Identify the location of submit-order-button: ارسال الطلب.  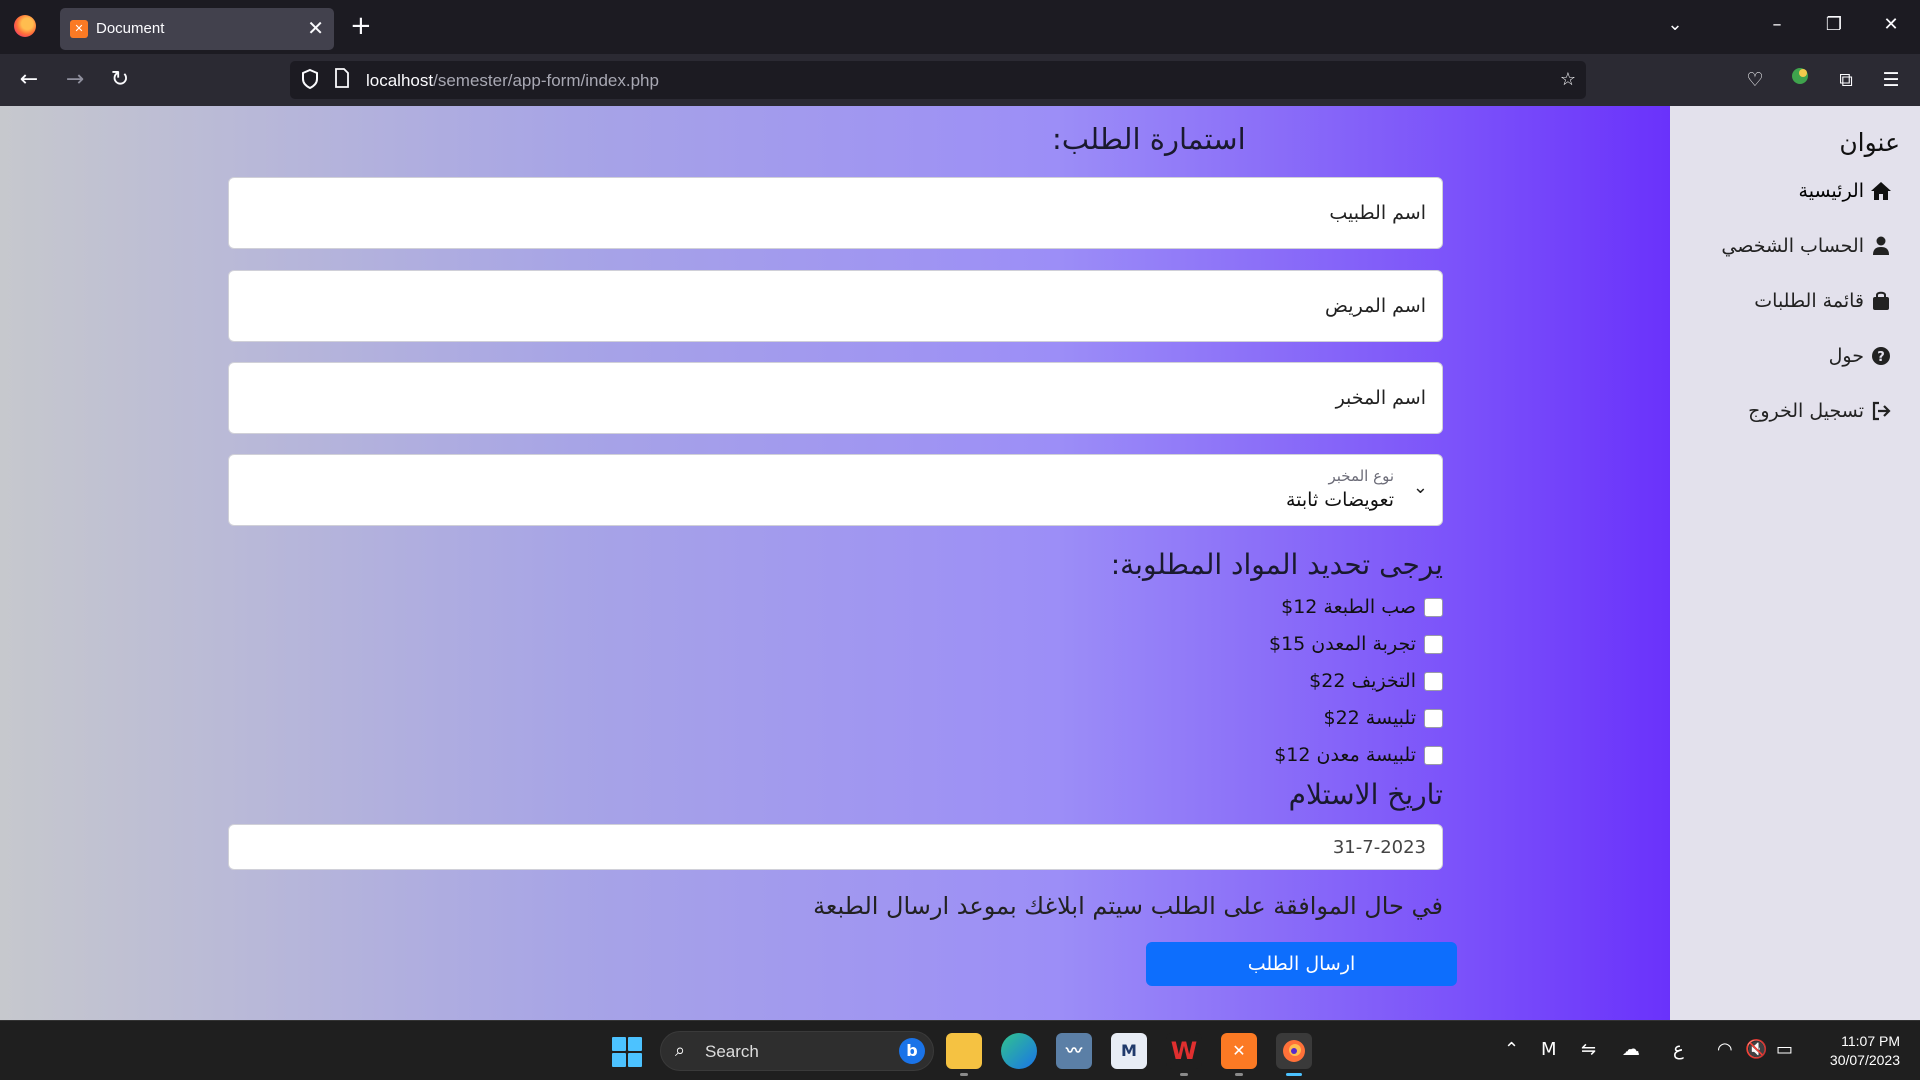
(1301, 964).